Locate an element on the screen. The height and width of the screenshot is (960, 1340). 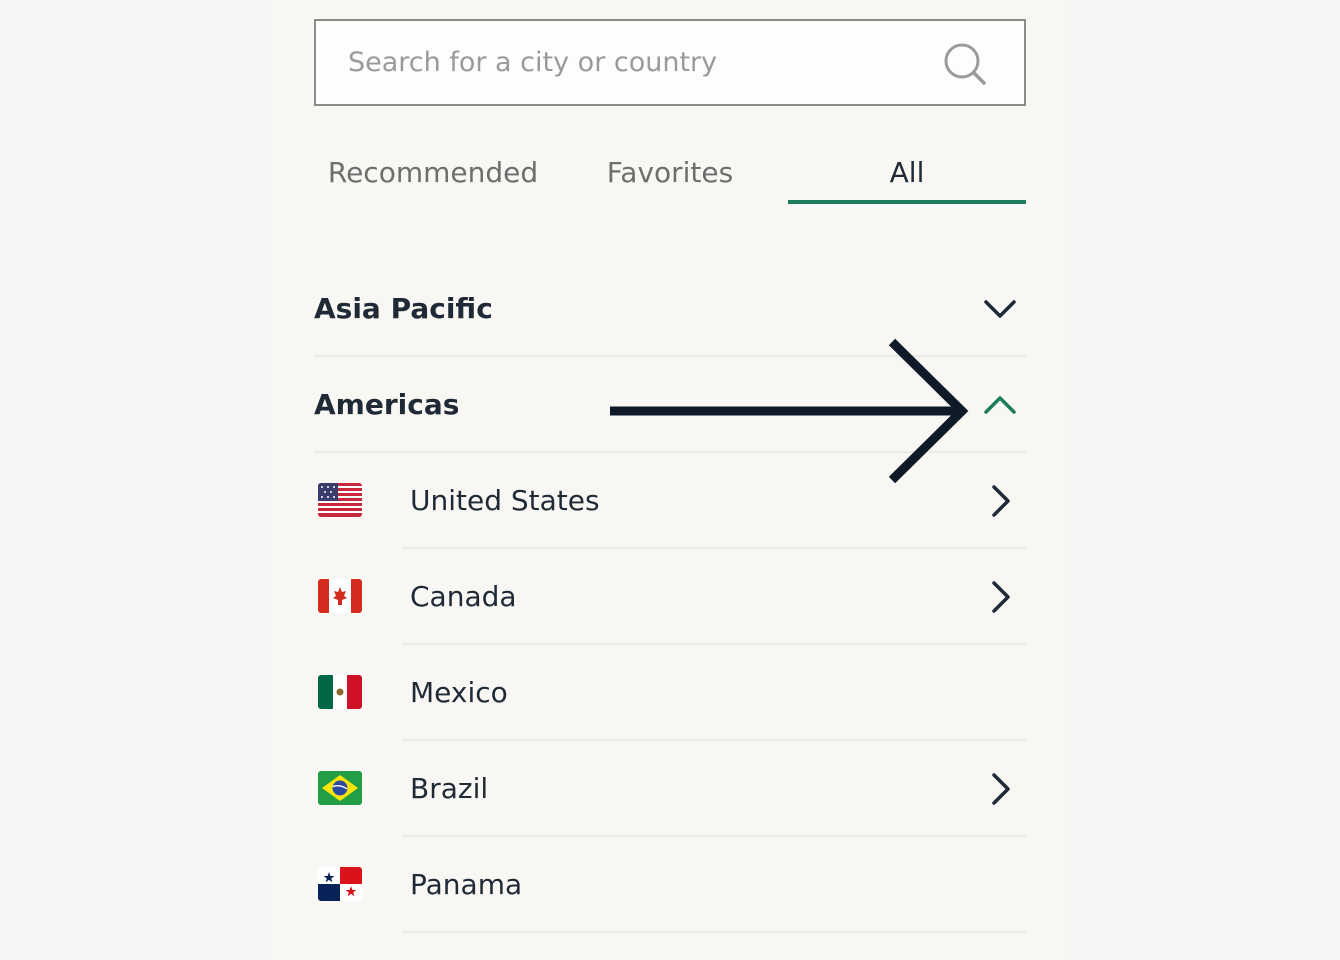
country-brazil: Brazil is located at coordinates (670, 789).